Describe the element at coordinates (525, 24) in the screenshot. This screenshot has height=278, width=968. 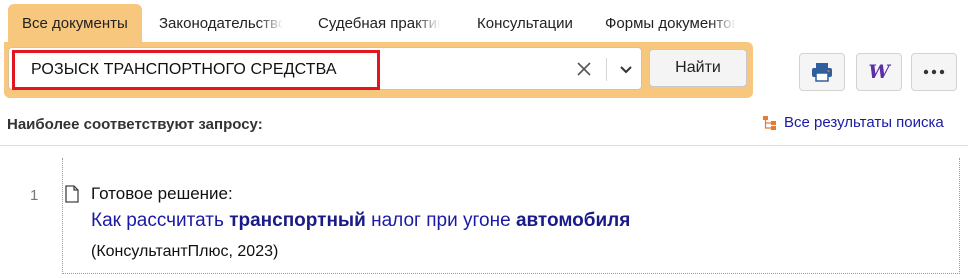
I see `tab-consultations: Консультации` at that location.